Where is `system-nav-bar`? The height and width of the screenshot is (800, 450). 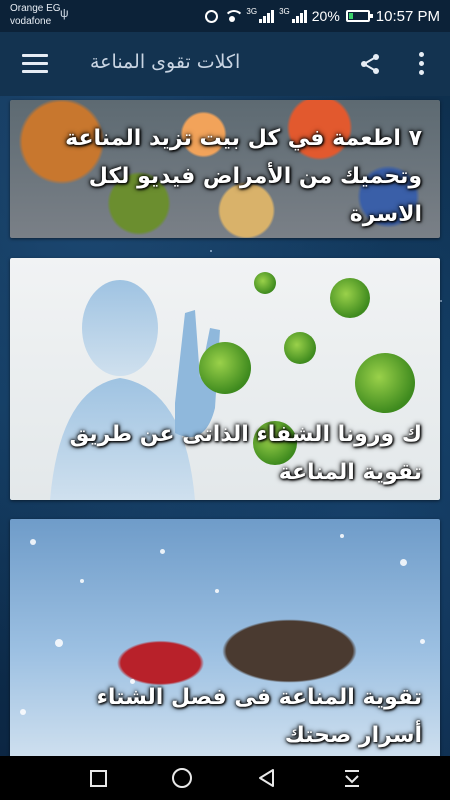
system-nav-bar is located at coordinates (225, 778).